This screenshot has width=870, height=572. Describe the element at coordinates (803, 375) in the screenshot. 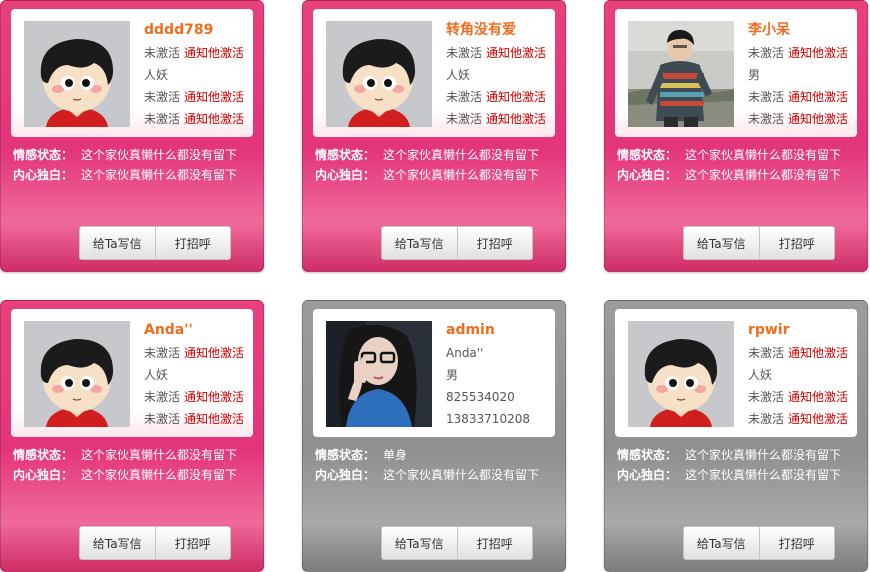

I see `profile-info: rpwir 未激活 通知他激活 人妖 未激活 通知他激活 未激活 通知他激活` at that location.